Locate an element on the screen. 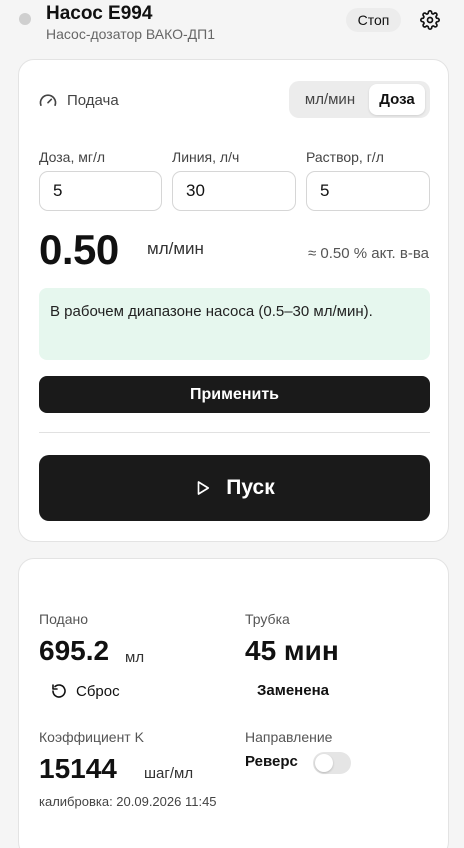  tube-label: Трубка is located at coordinates (267, 619).